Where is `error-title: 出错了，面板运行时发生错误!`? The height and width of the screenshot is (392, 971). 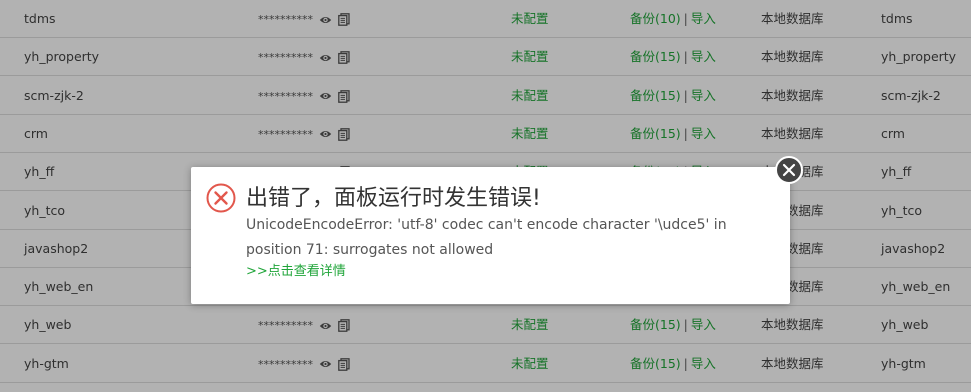 error-title: 出错了，面板运行时发生错误! is located at coordinates (393, 198).